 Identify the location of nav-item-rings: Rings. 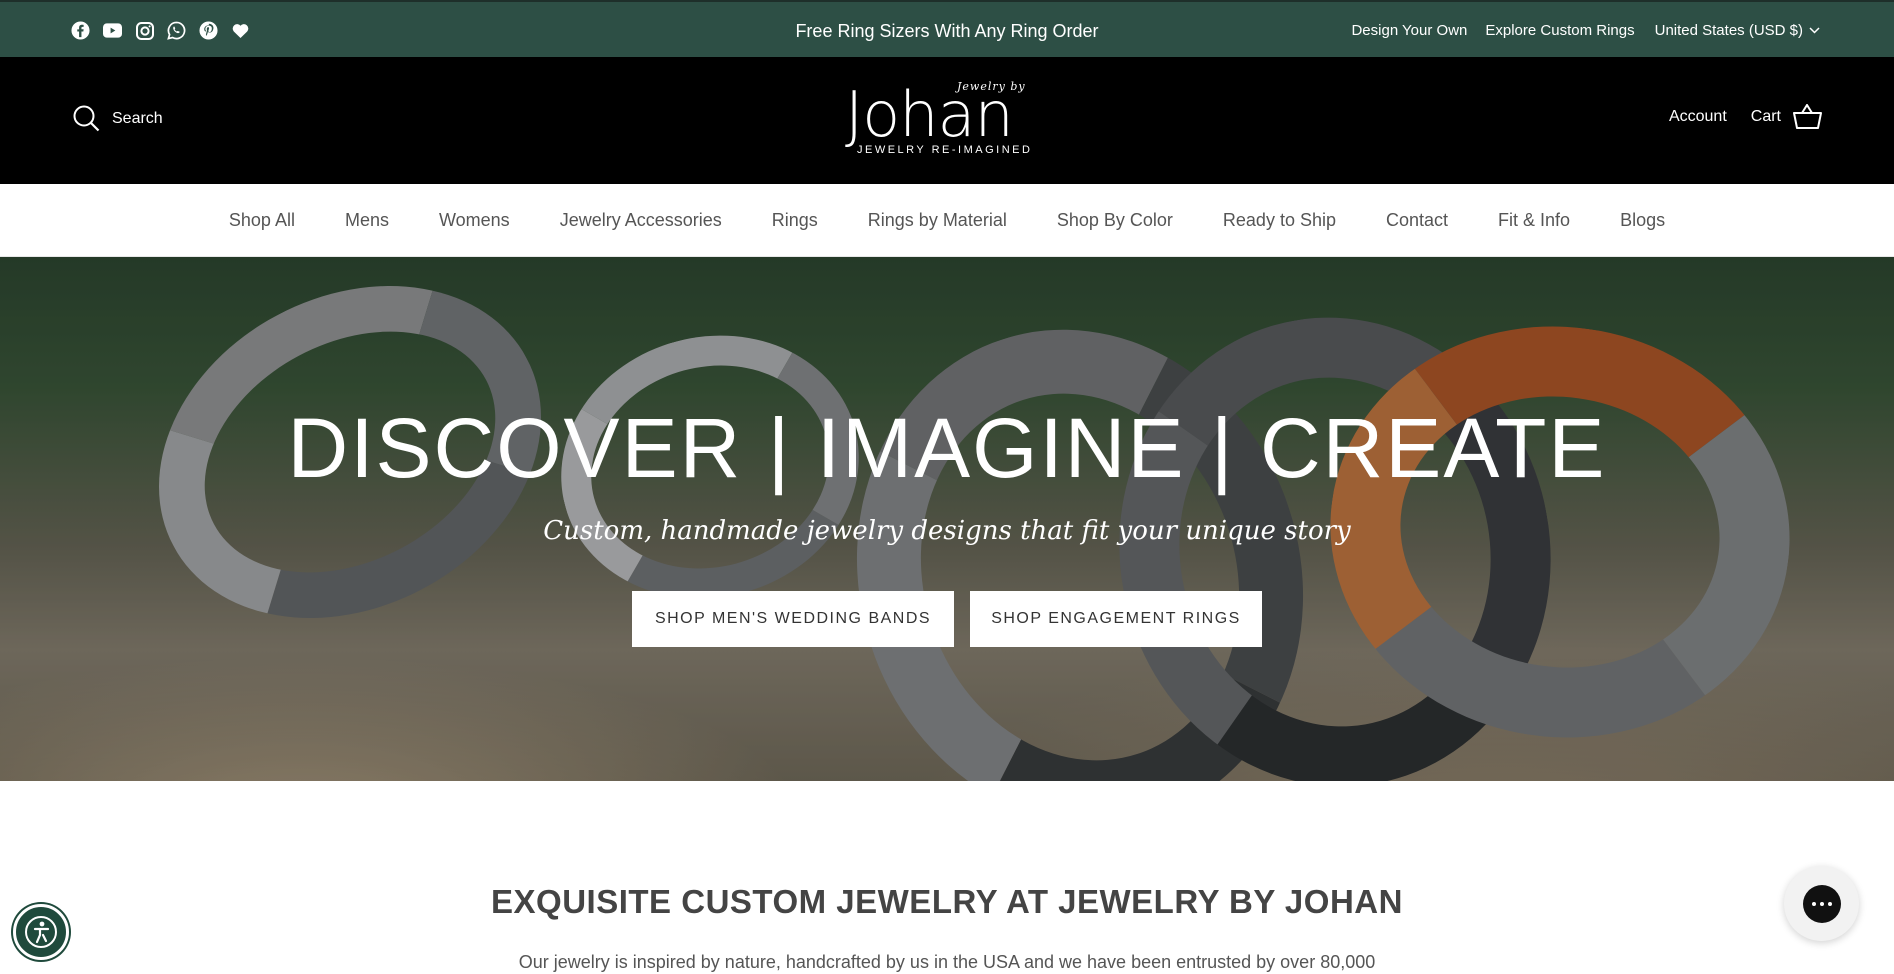
(795, 220).